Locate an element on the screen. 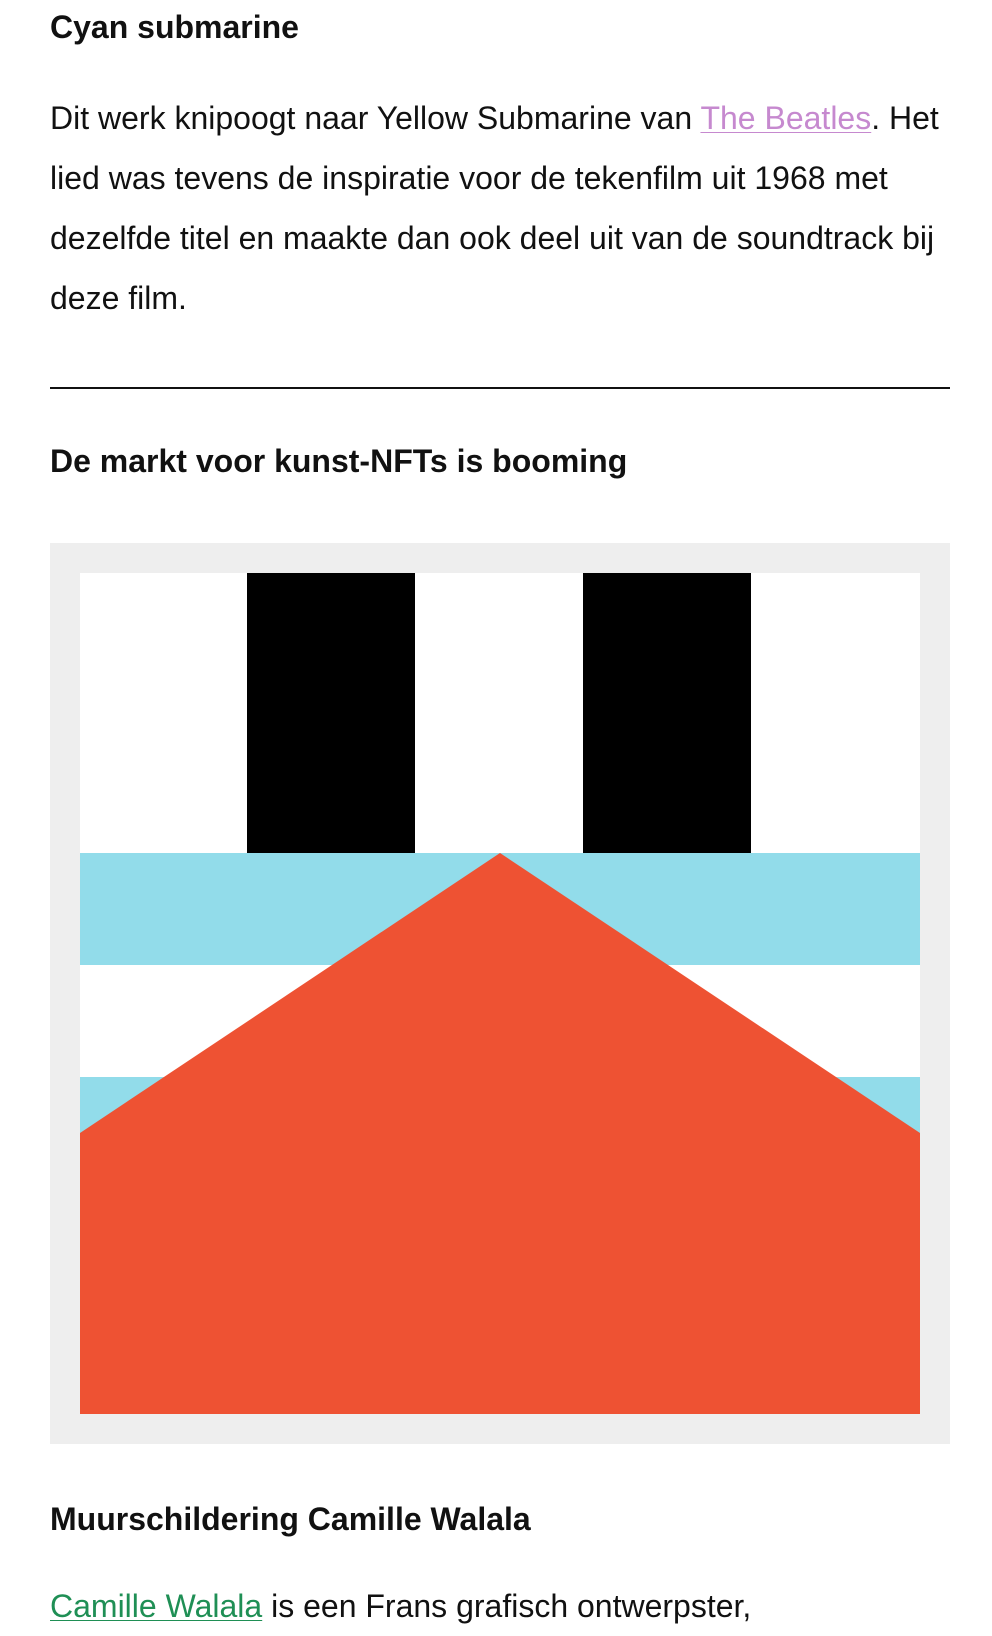 The height and width of the screenshot is (1636, 992). the-beatles-link: The Beatles is located at coordinates (785, 118).